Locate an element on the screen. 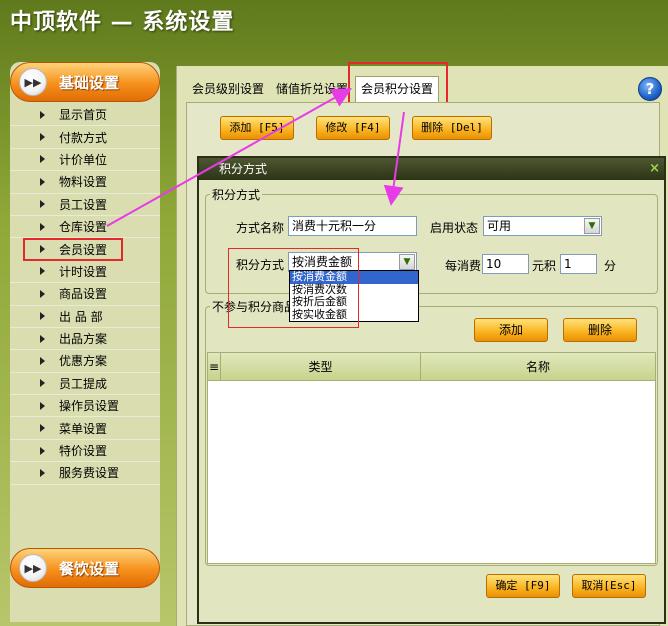 The width and height of the screenshot is (668, 626). sidebar-item-label: 操作员设置 is located at coordinates (89, 406).